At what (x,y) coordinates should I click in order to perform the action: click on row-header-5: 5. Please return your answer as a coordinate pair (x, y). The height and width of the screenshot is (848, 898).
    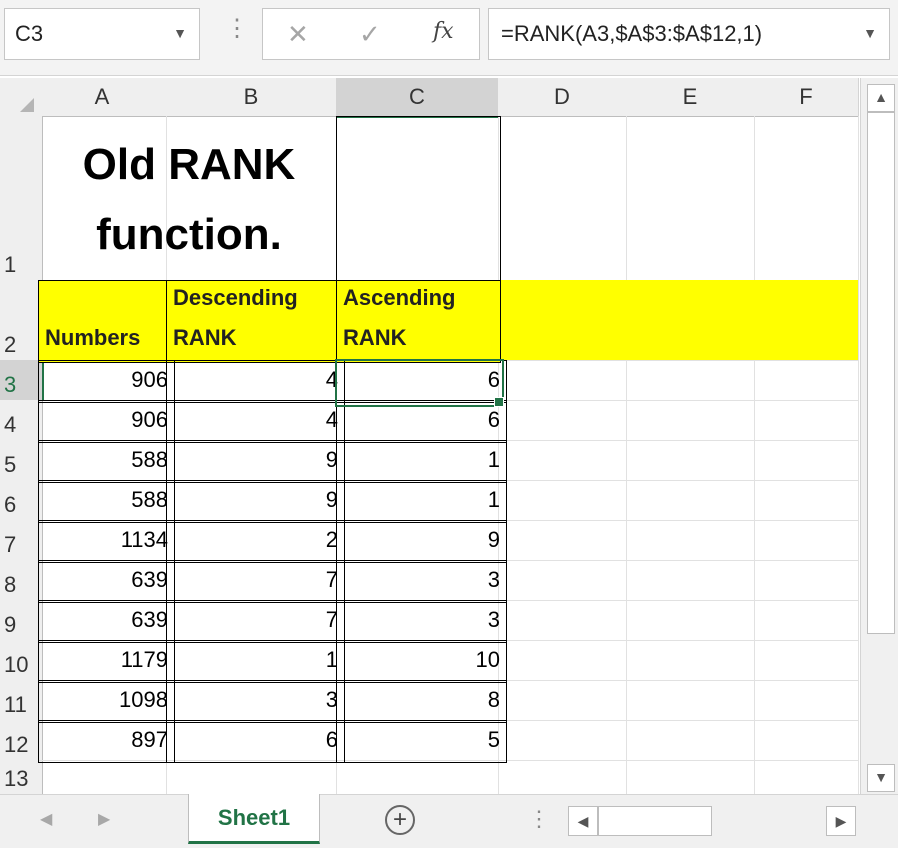
    Looking at the image, I should click on (21, 460).